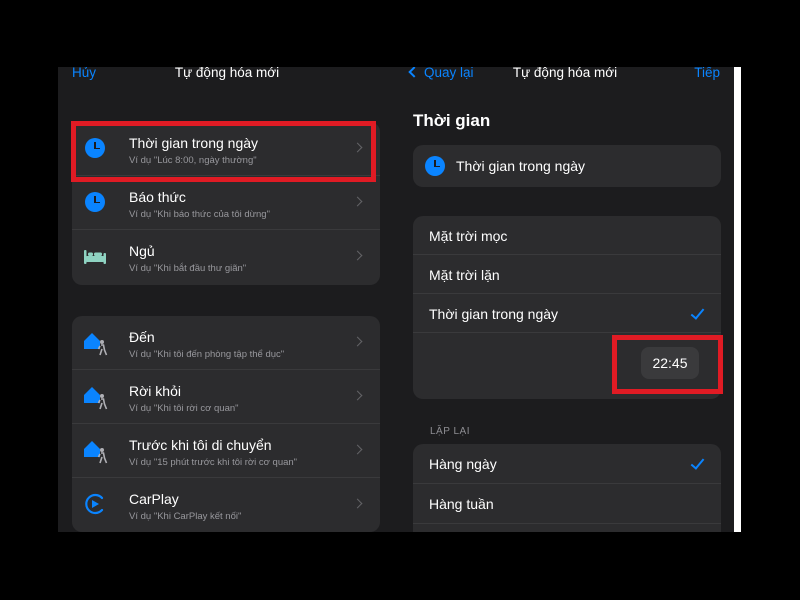 The width and height of the screenshot is (800, 600). I want to click on trigger-title: Đến, so click(142, 337).